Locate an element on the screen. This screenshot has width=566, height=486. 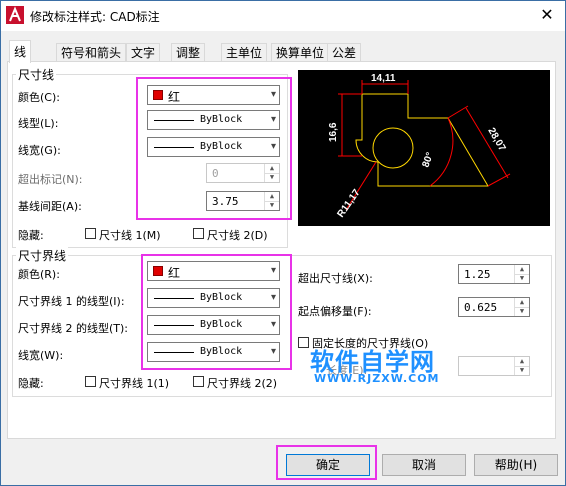
watermark-url: WWW.RJZXW.COM is located at coordinates (377, 378).